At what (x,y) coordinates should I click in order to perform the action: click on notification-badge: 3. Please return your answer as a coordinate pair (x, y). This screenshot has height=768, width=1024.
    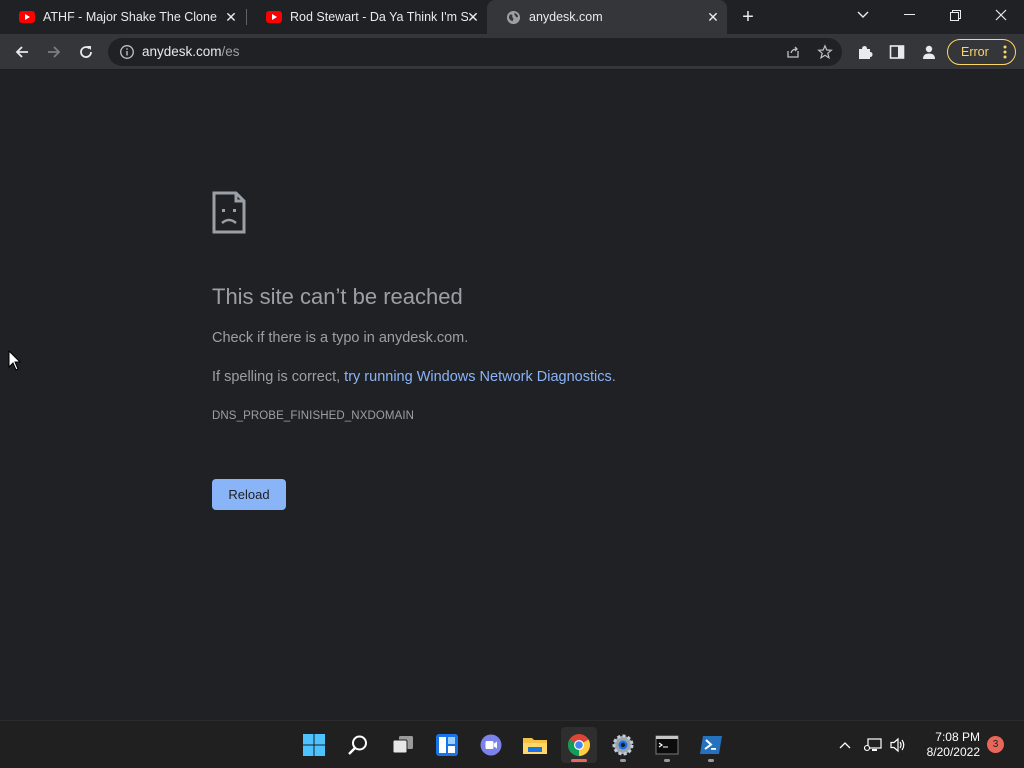
    Looking at the image, I should click on (995, 744).